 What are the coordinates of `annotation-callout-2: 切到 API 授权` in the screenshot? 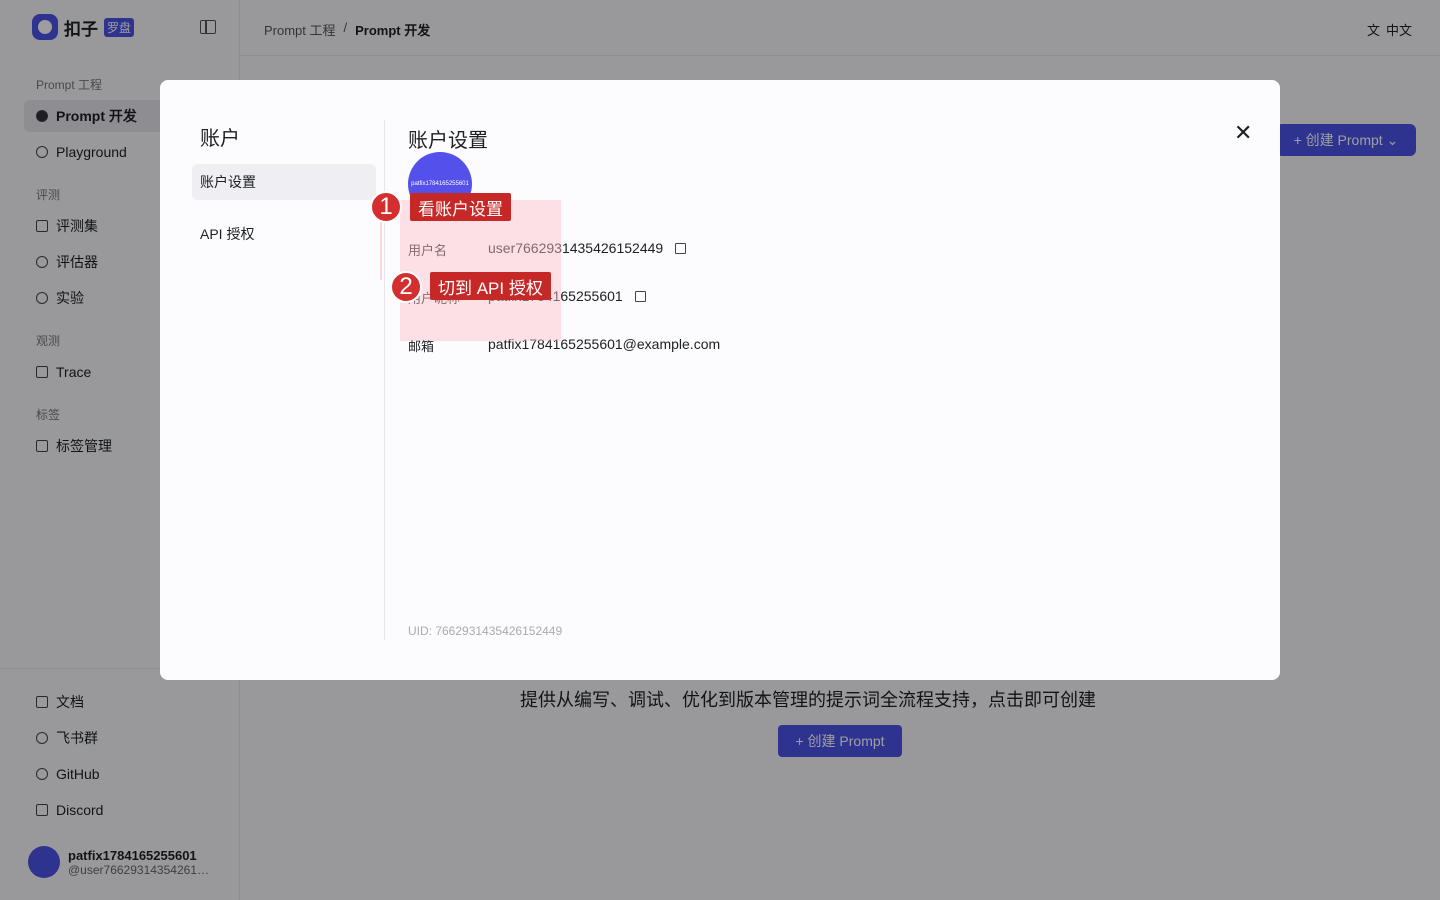 It's located at (490, 286).